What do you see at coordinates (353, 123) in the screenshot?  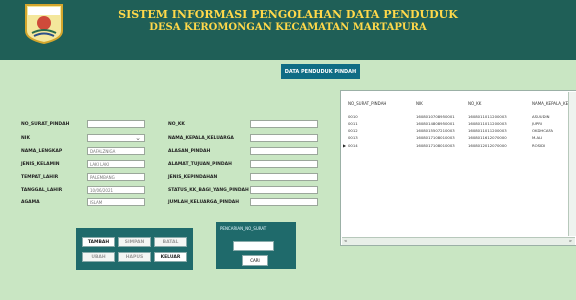 I see `table-cell: 0011` at bounding box center [353, 123].